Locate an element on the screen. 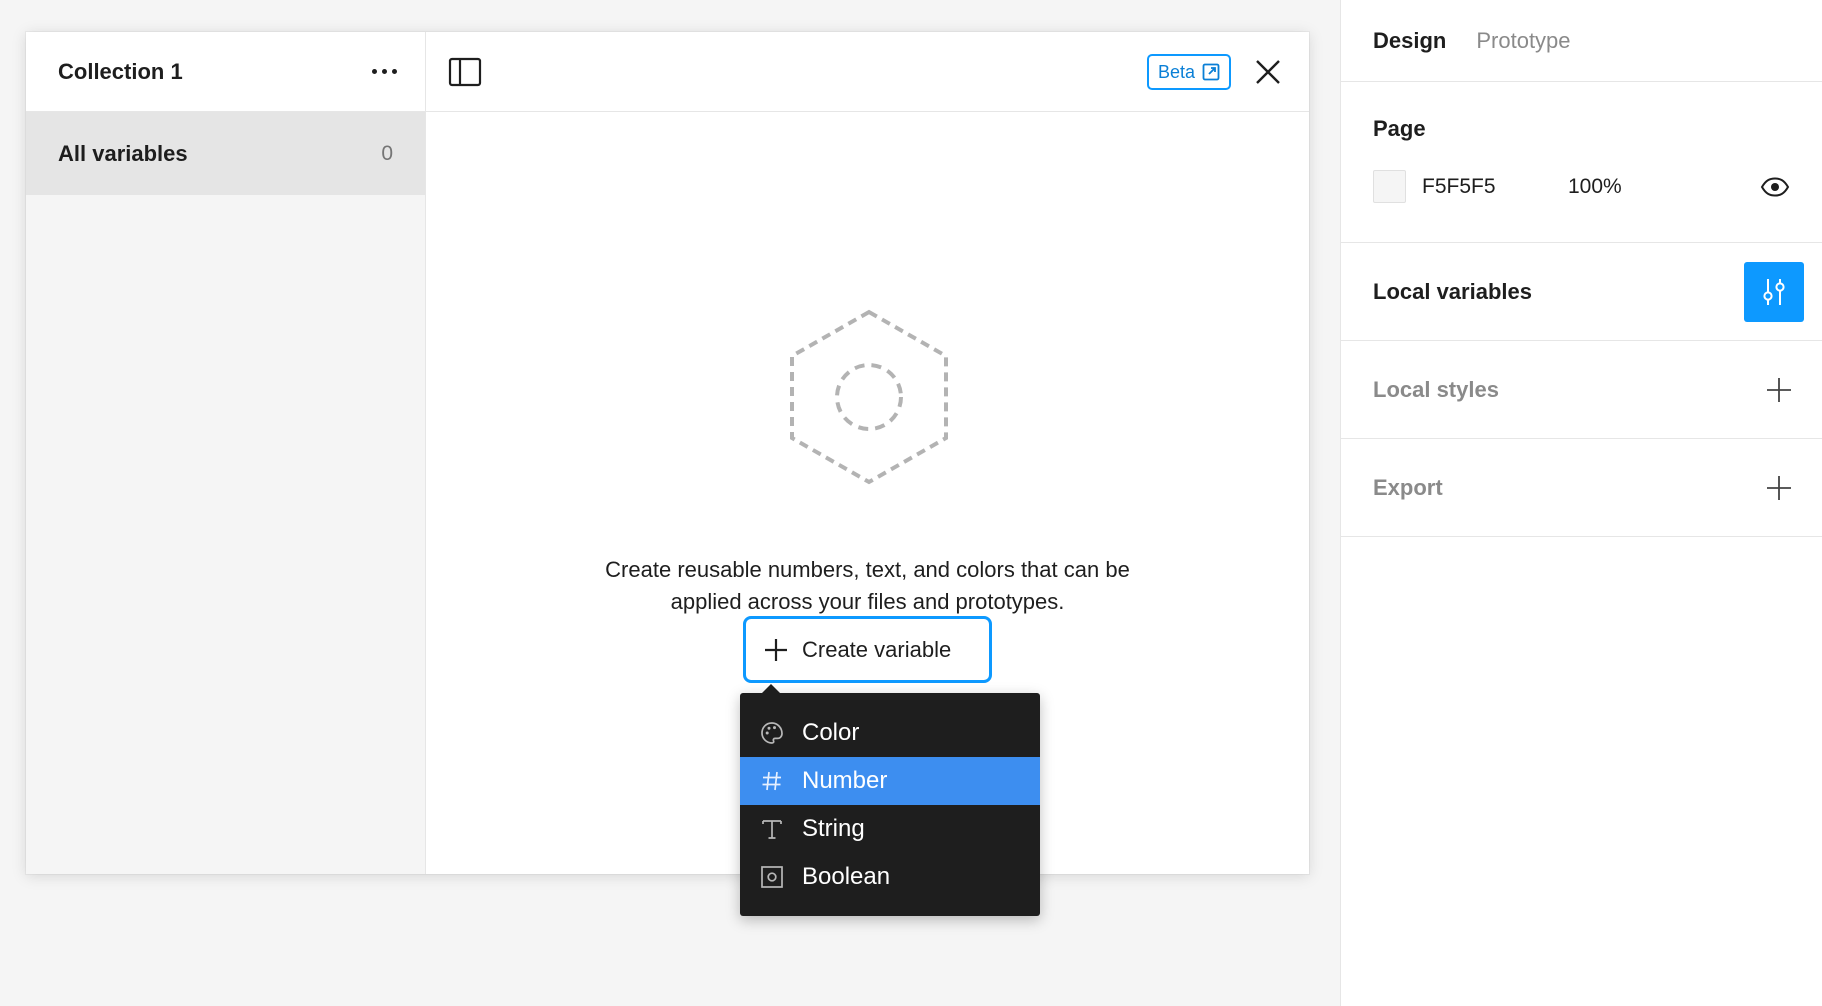 The image size is (1822, 1006). tab-prototype: Prototype is located at coordinates (1523, 41).